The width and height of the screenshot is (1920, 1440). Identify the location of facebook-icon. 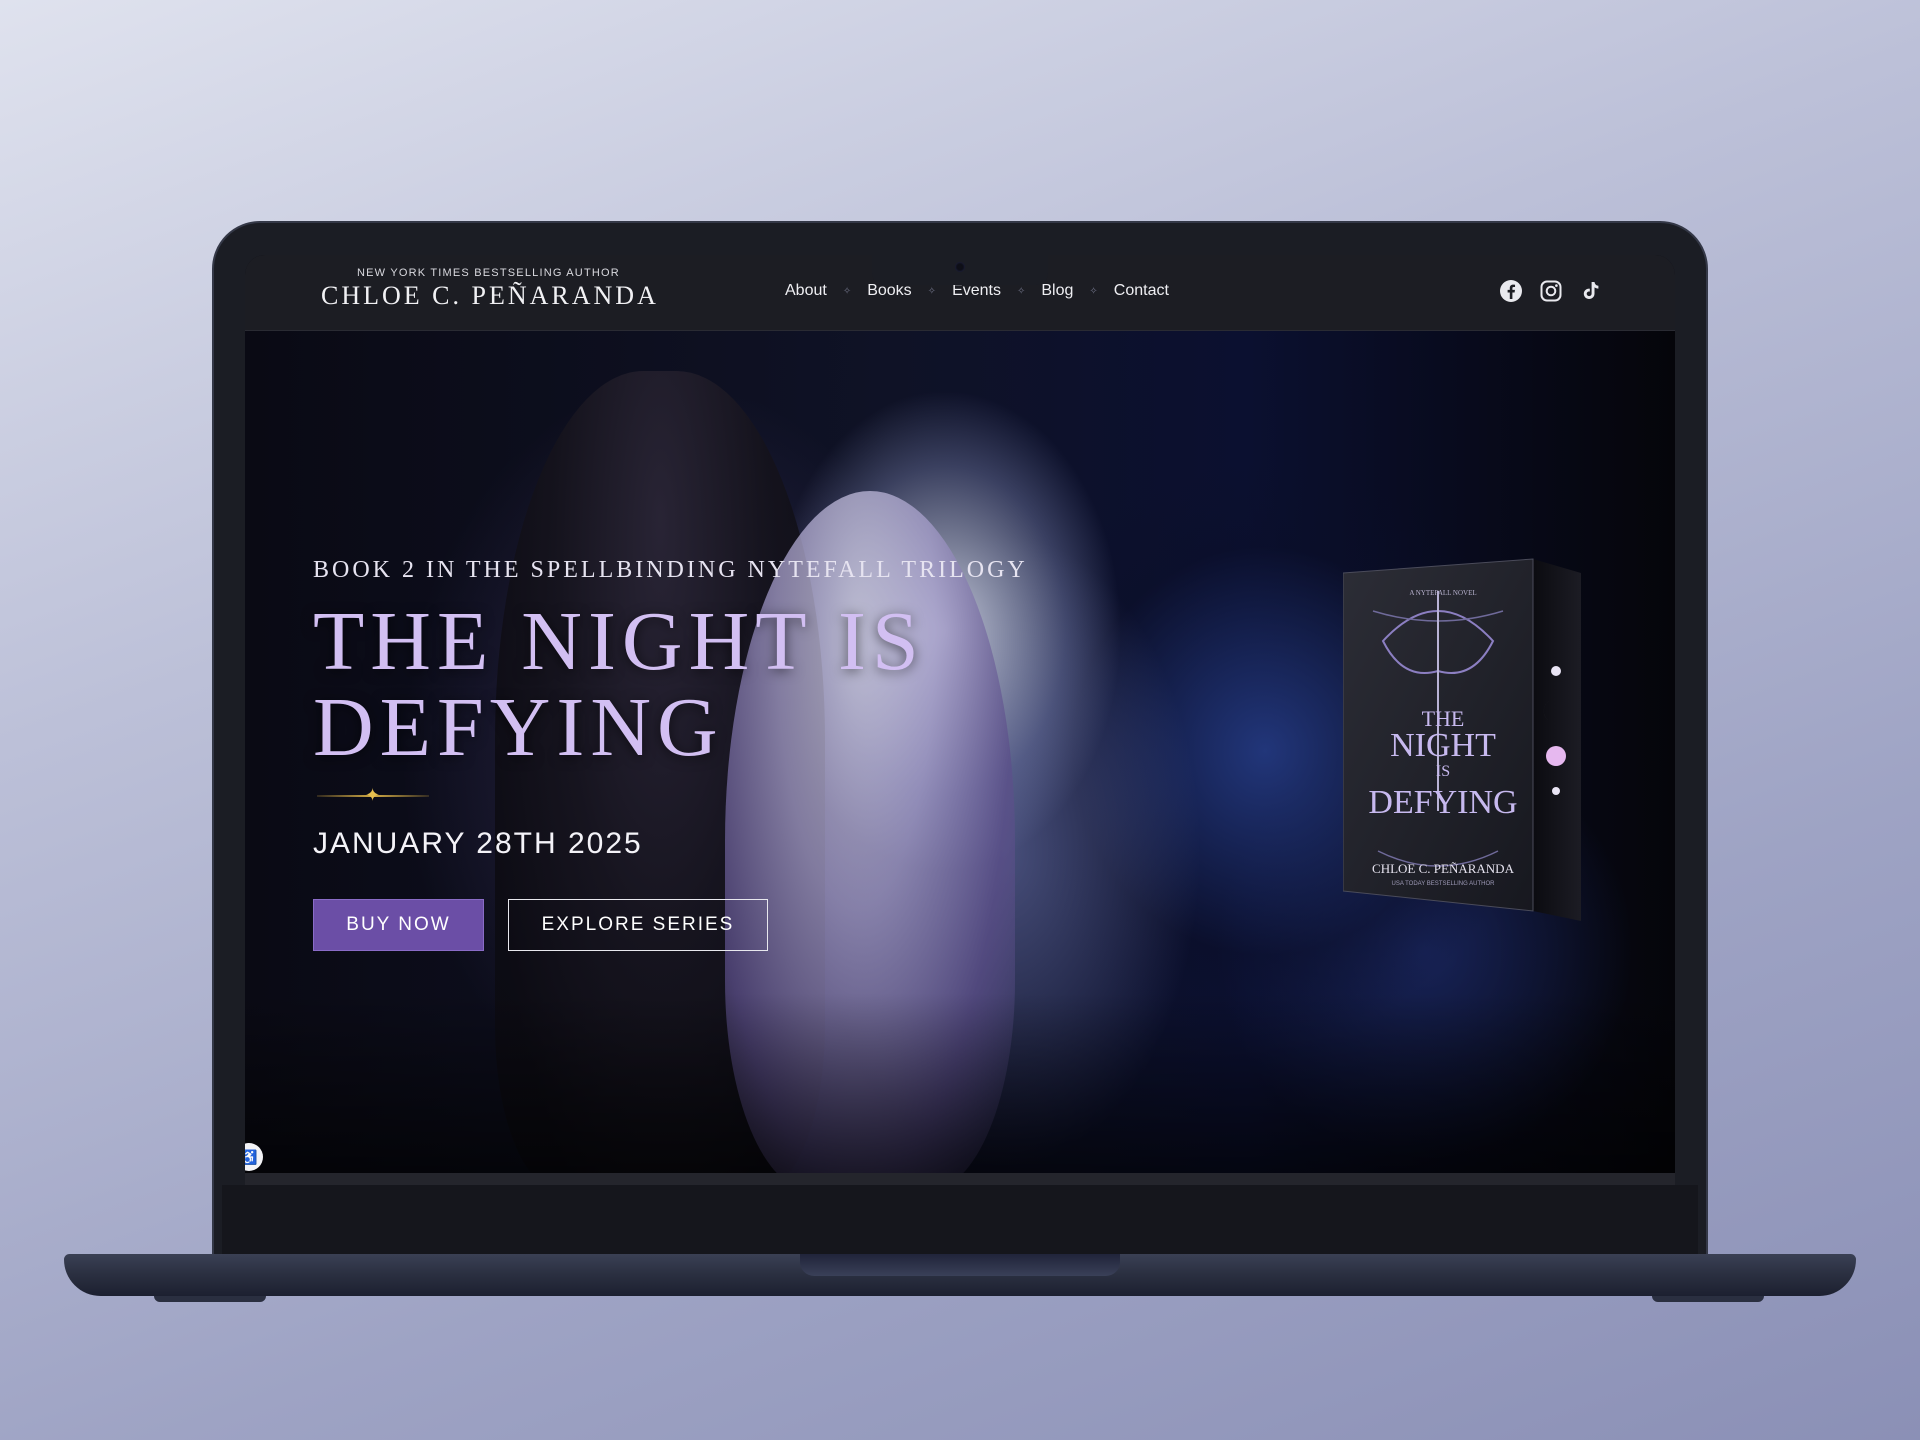
(1511, 291).